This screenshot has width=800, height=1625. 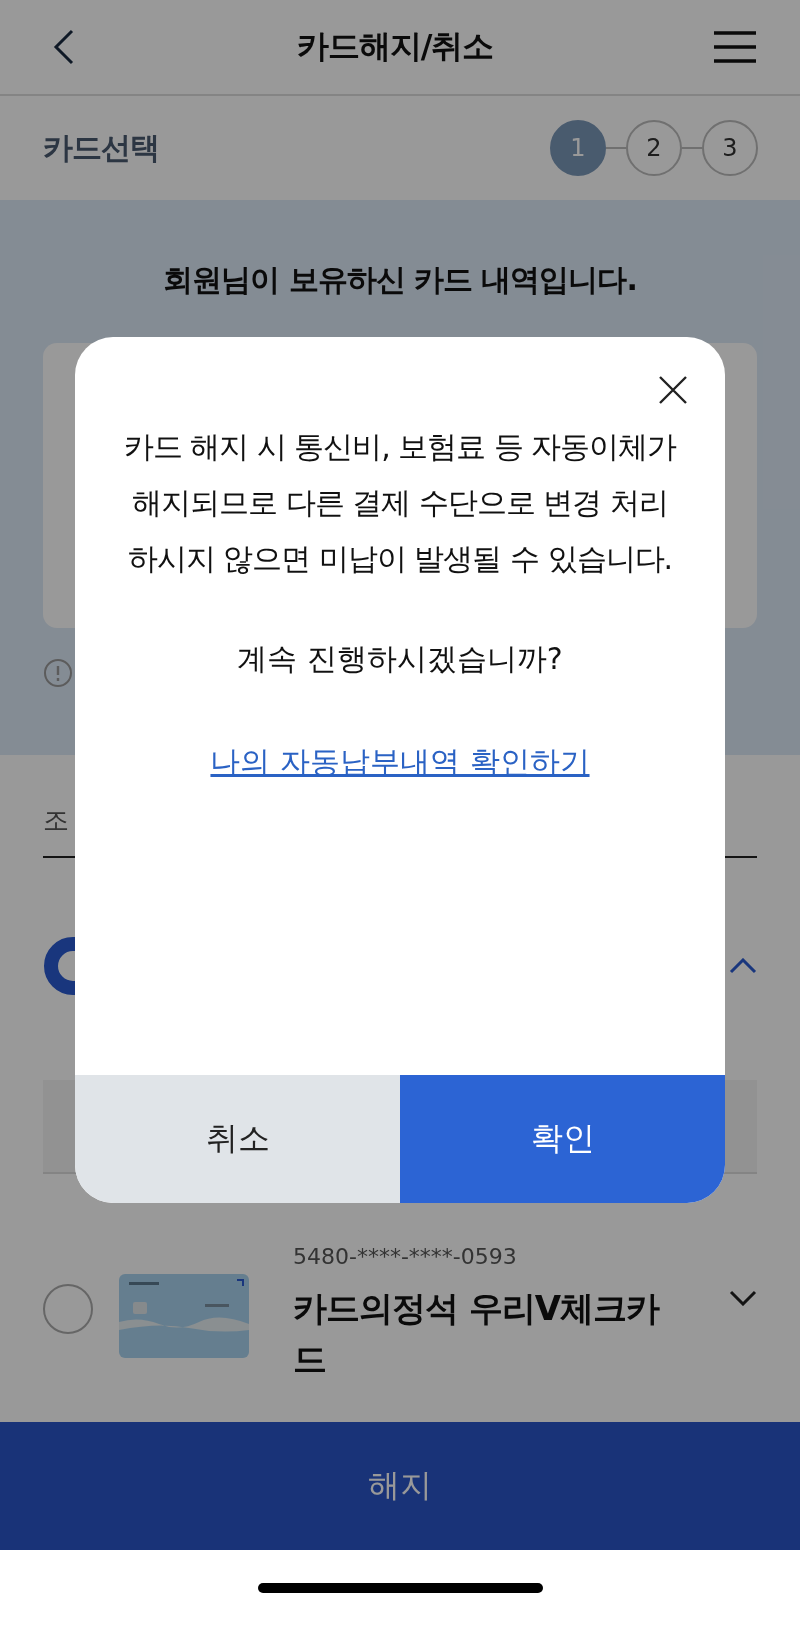 What do you see at coordinates (68, 1309) in the screenshot?
I see `radio-button` at bounding box center [68, 1309].